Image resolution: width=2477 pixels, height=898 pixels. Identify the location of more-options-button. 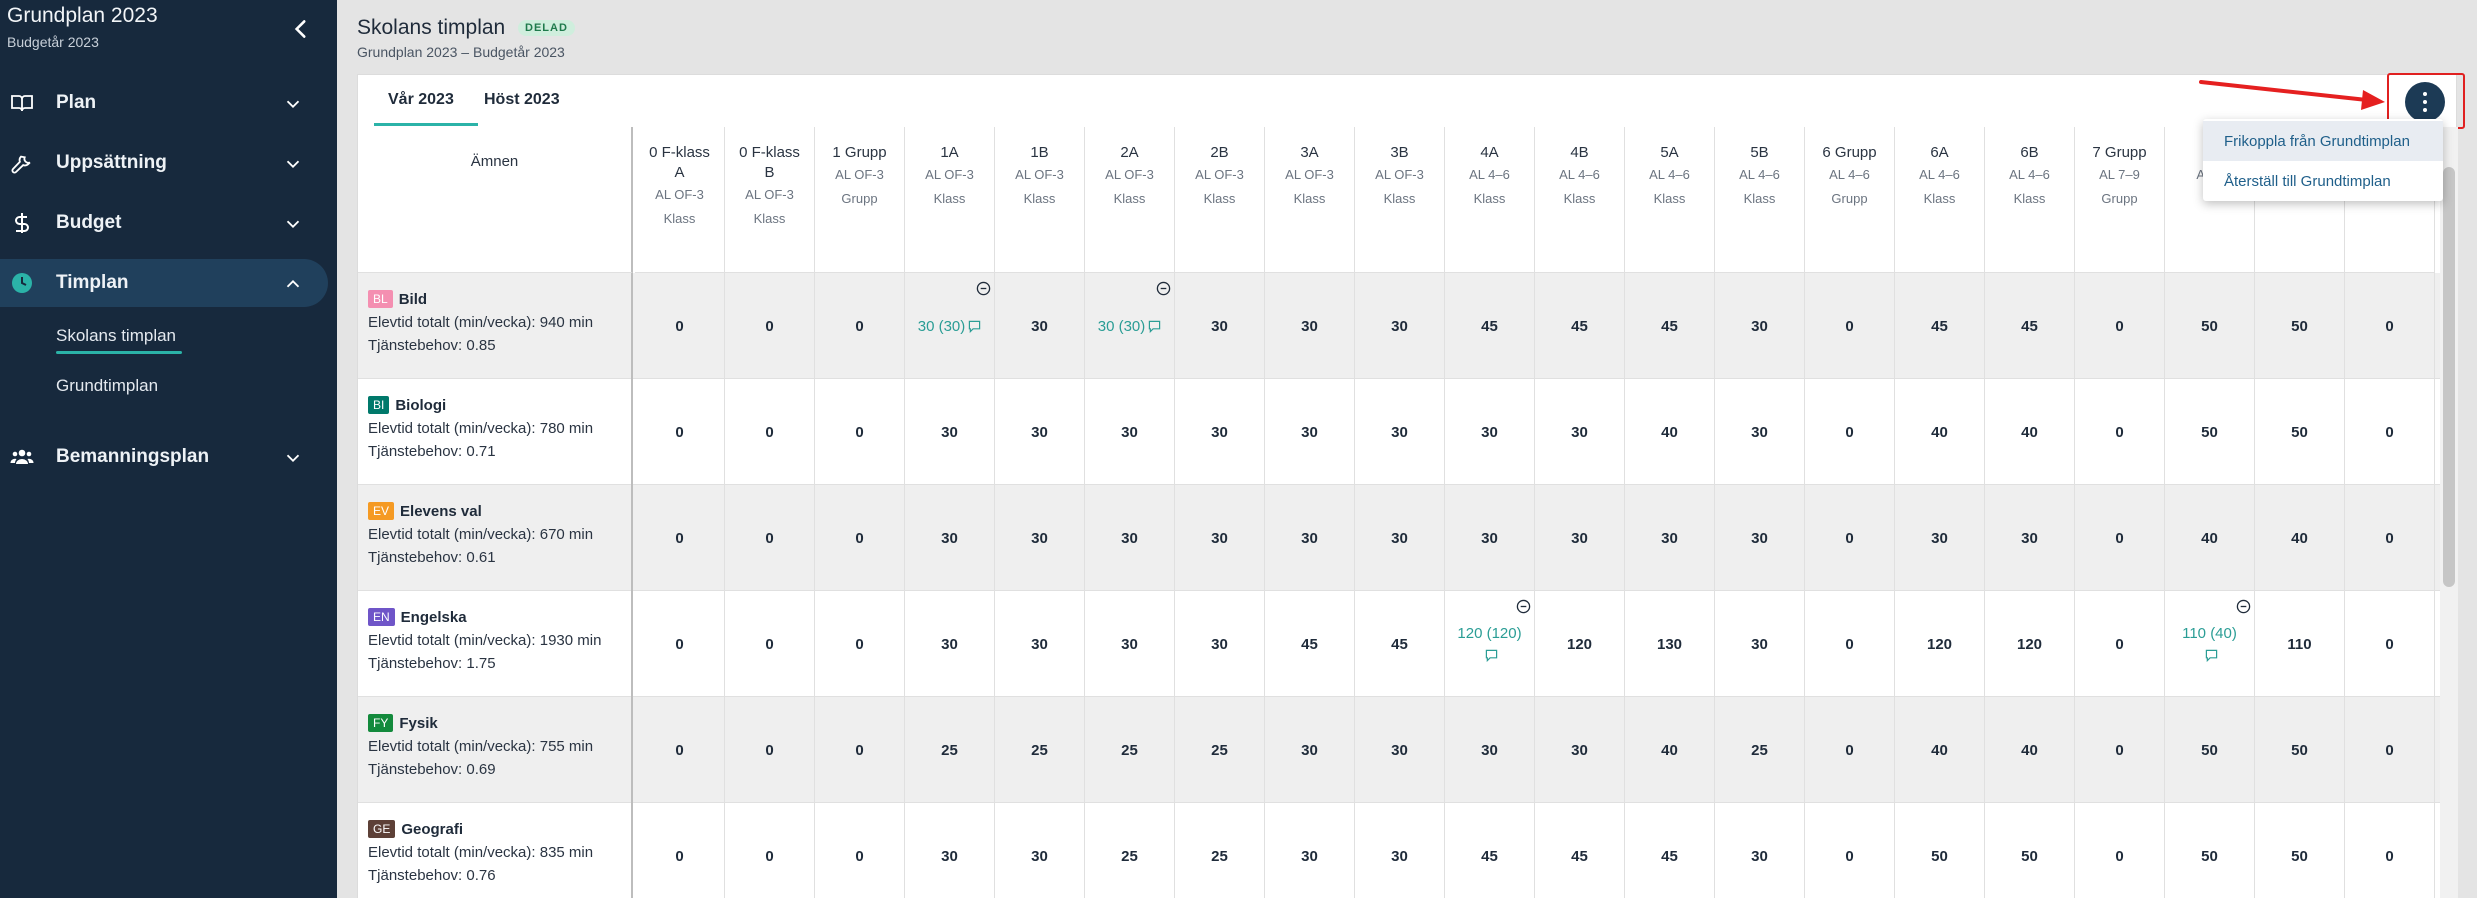
(2425, 102).